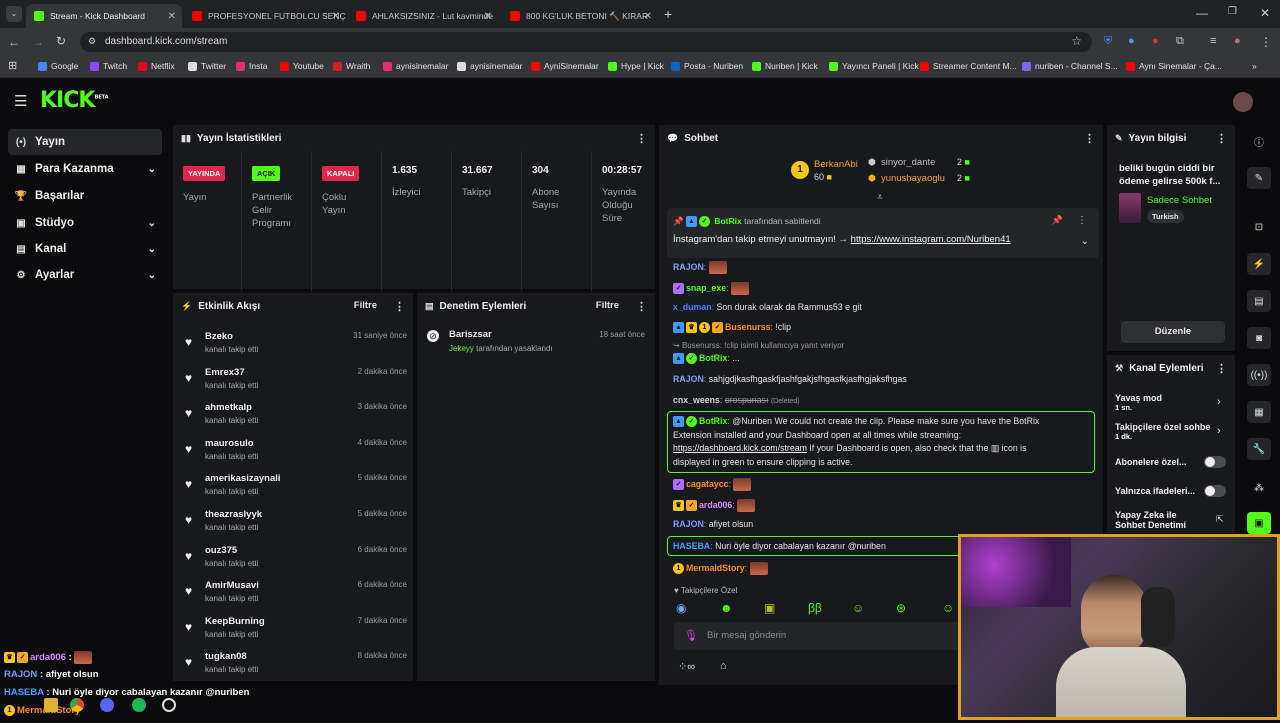 This screenshot has height=723, width=1280. What do you see at coordinates (1265, 13) in the screenshot?
I see `window-close-icon: ✕` at bounding box center [1265, 13].